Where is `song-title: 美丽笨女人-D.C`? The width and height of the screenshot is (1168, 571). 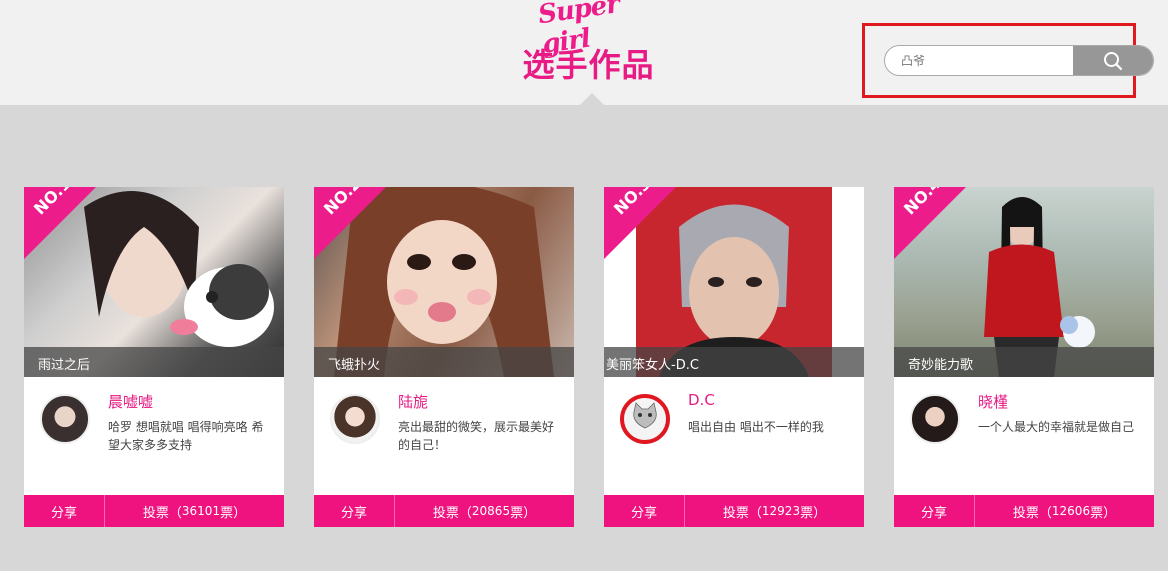
song-title: 美丽笨女人-D.C is located at coordinates (652, 365).